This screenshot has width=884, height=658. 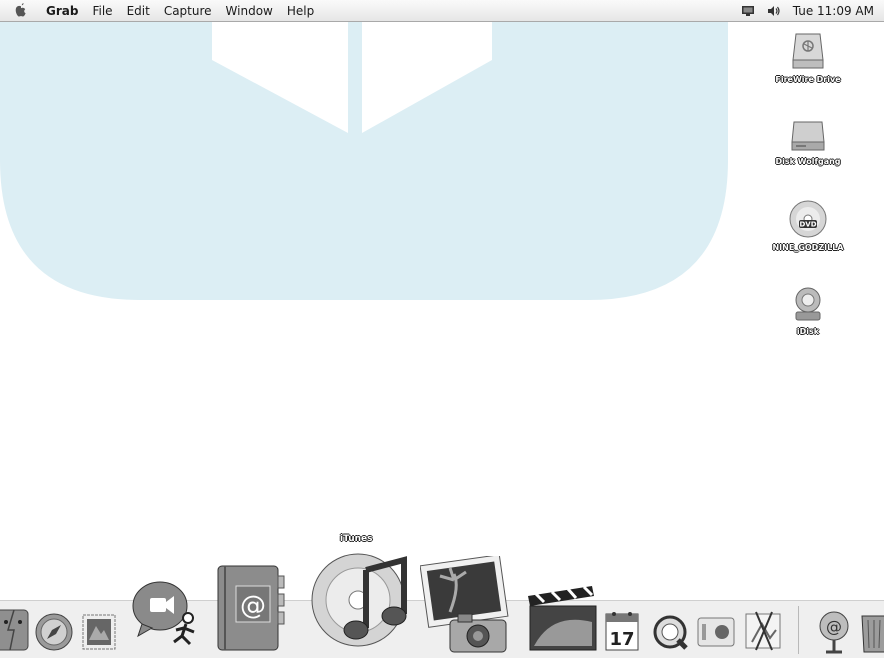 I want to click on desktop-icon-idisk: iDisk, so click(x=808, y=310).